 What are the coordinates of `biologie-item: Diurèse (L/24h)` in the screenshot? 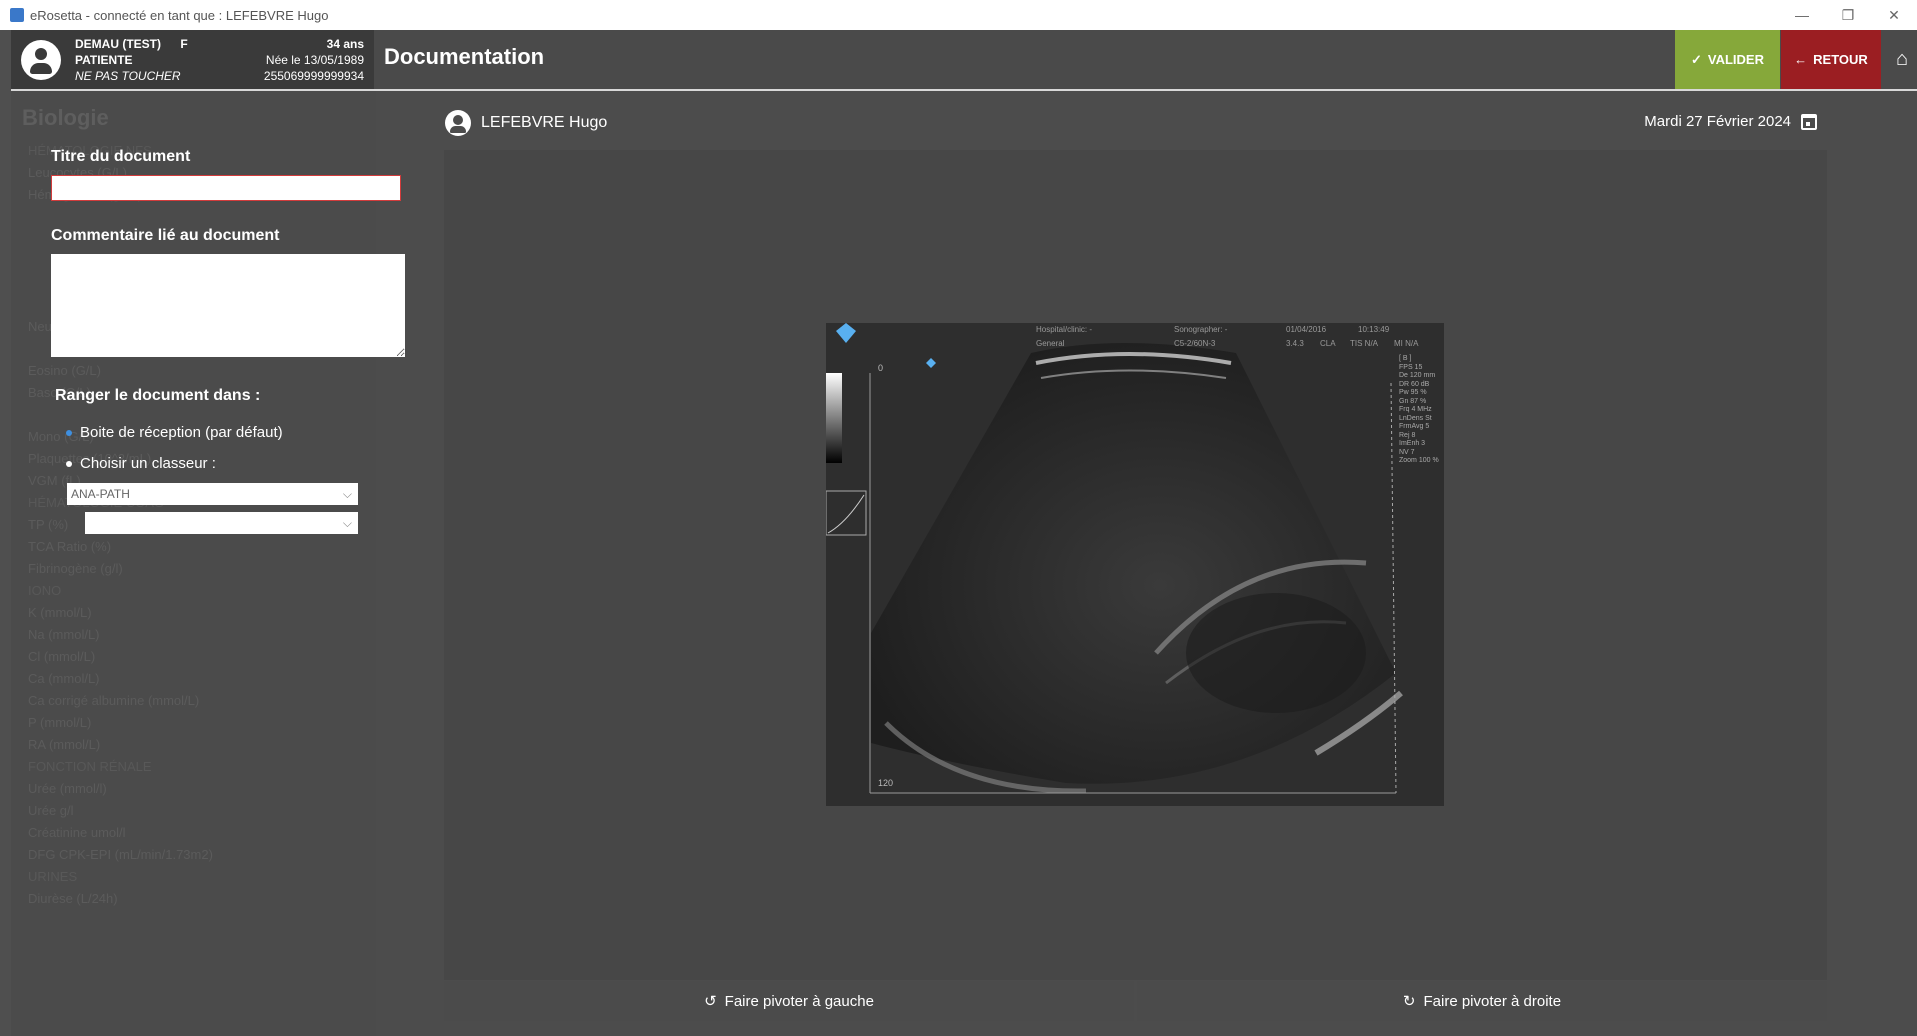 It's located at (73, 898).